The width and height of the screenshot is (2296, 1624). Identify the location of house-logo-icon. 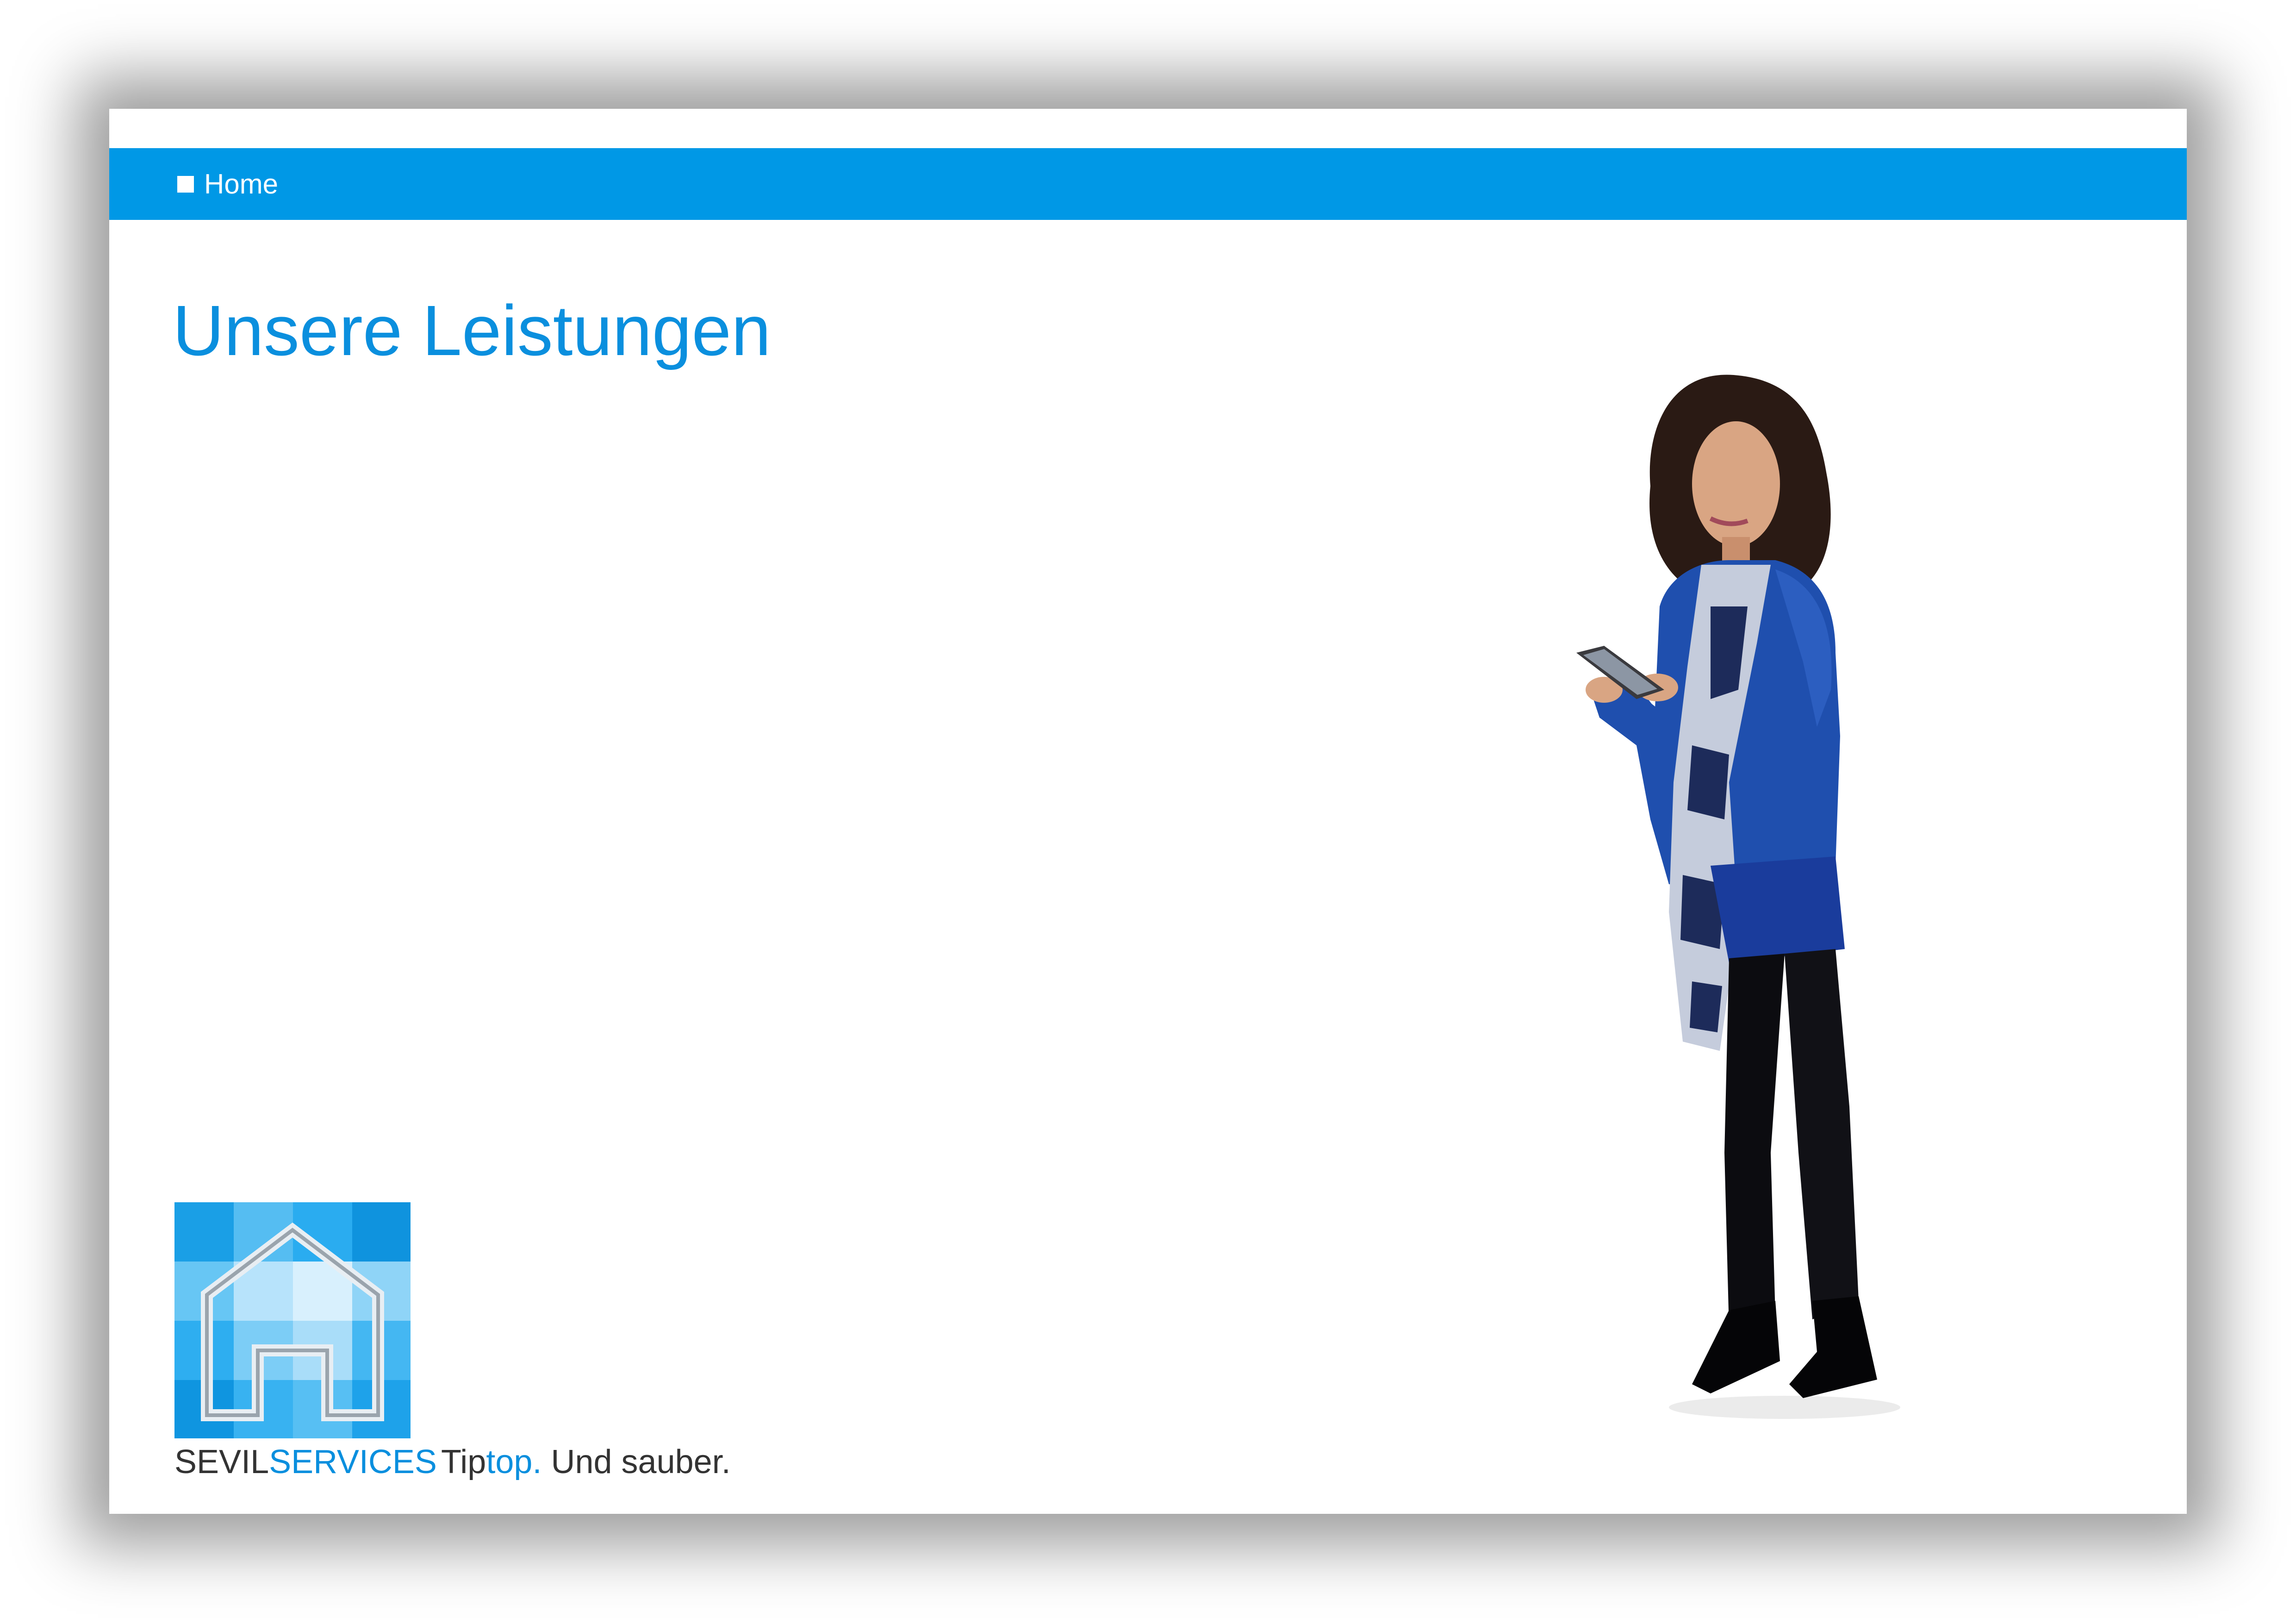
(292, 1320).